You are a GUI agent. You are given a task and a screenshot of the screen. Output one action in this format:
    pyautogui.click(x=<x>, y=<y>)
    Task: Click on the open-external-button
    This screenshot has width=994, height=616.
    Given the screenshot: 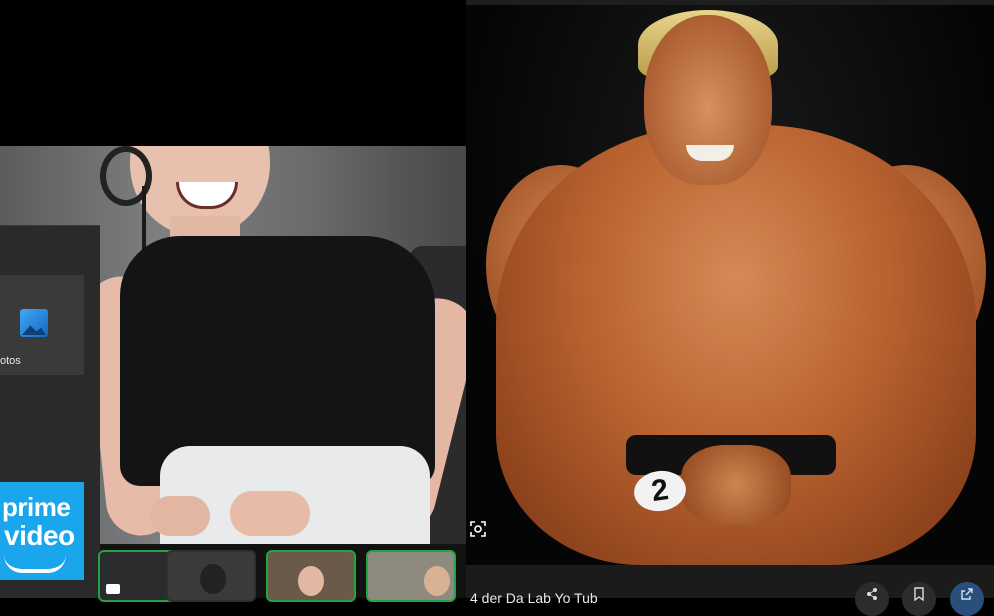 What is the action you would take?
    pyautogui.click(x=967, y=599)
    